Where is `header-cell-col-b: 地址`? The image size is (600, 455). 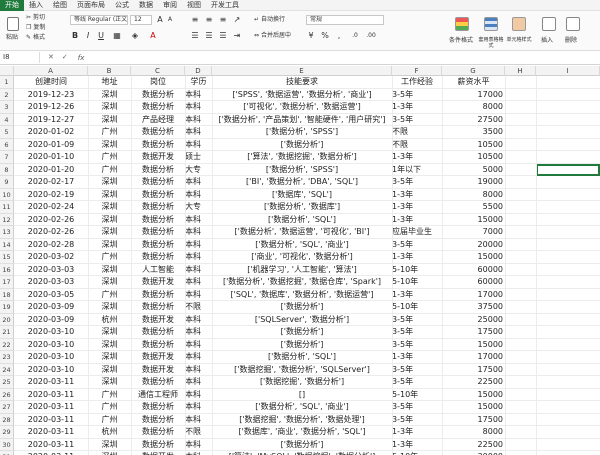 header-cell-col-b: 地址 is located at coordinates (109, 82).